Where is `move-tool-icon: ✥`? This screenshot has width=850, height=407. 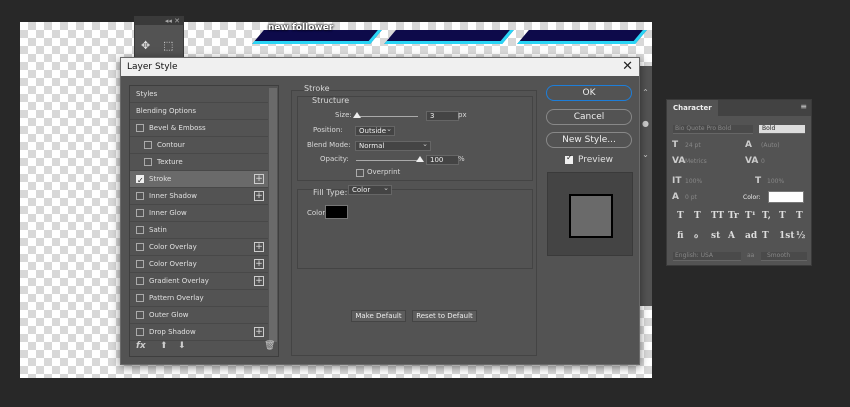 move-tool-icon: ✥ is located at coordinates (145, 45).